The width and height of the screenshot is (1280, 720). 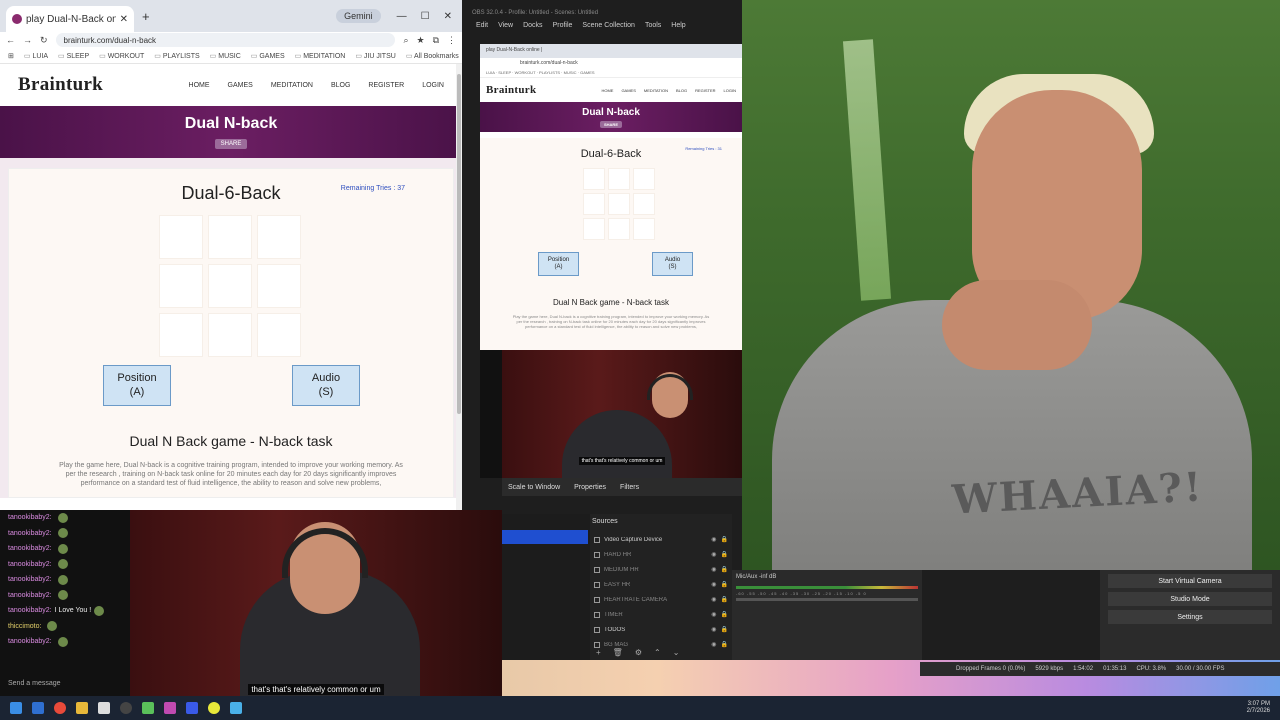 What do you see at coordinates (231, 144) in the screenshot?
I see `share-button: SHARE` at bounding box center [231, 144].